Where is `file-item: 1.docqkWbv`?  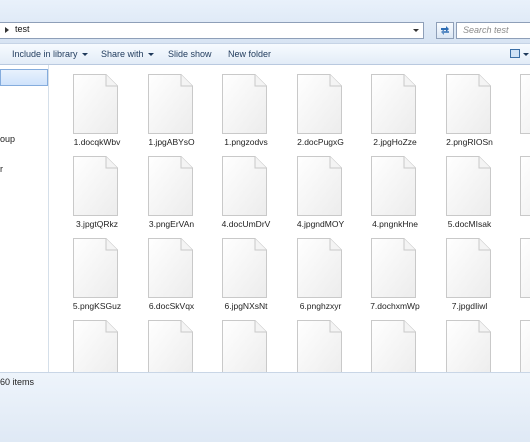
file-item: 1.docqkWbv is located at coordinates (85, 106).